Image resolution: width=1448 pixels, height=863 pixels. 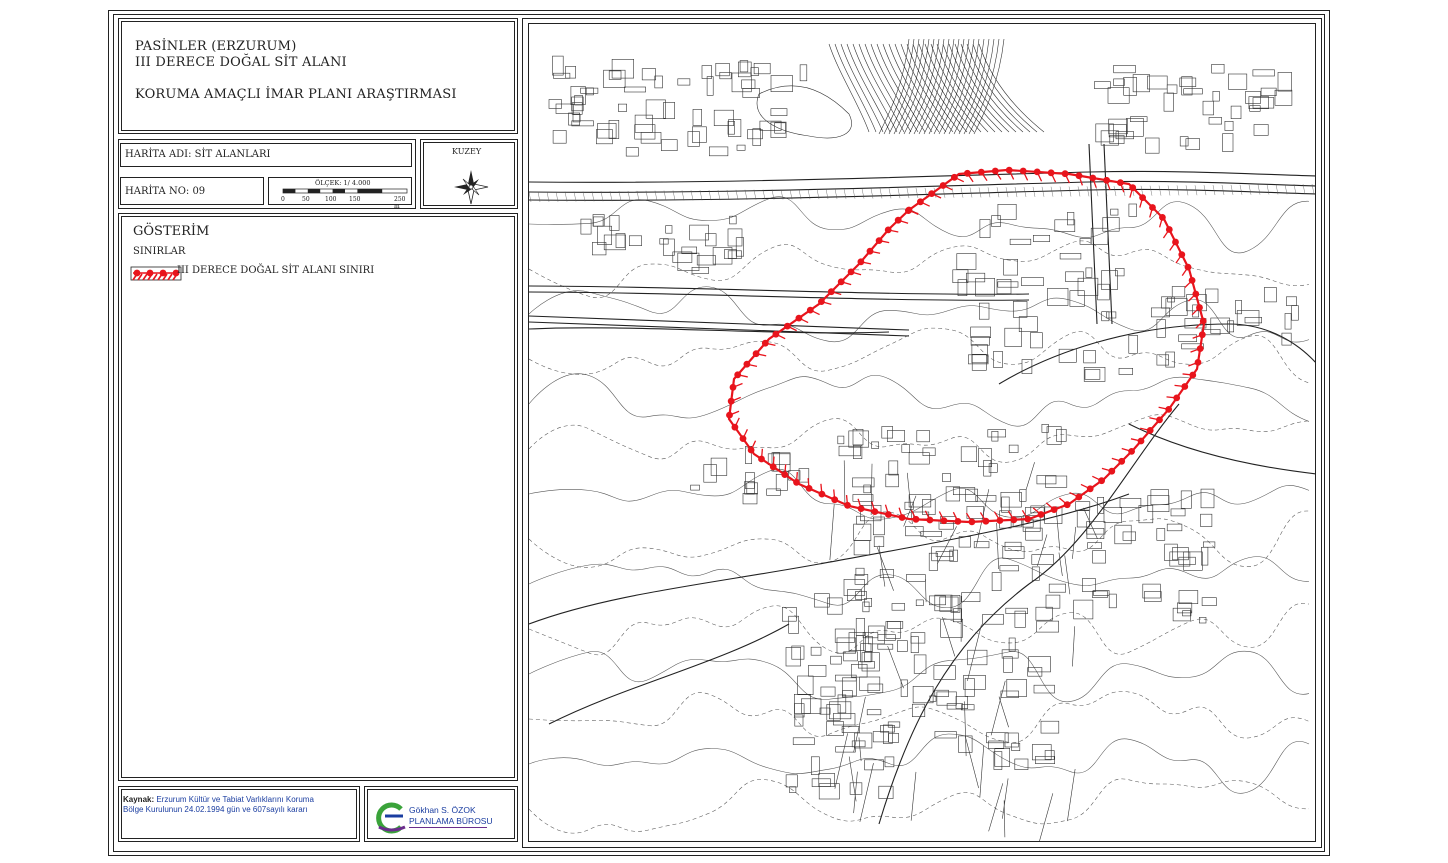 What do you see at coordinates (355, 199) in the screenshot?
I see `scale-tick: 150` at bounding box center [355, 199].